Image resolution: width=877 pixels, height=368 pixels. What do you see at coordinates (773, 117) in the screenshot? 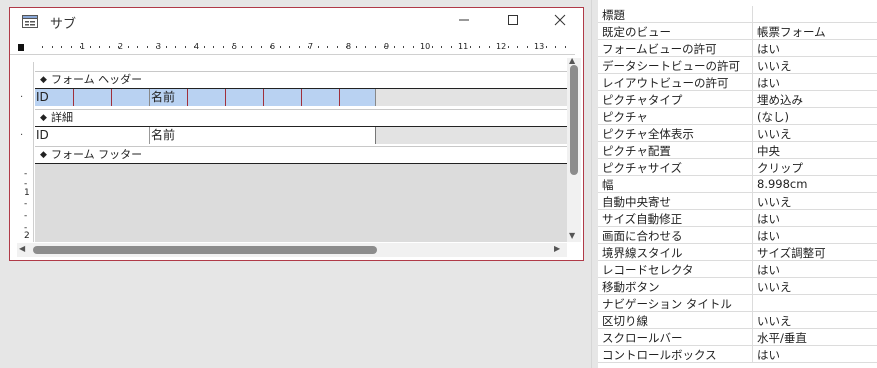
I see `property-value: (なし)` at bounding box center [773, 117].